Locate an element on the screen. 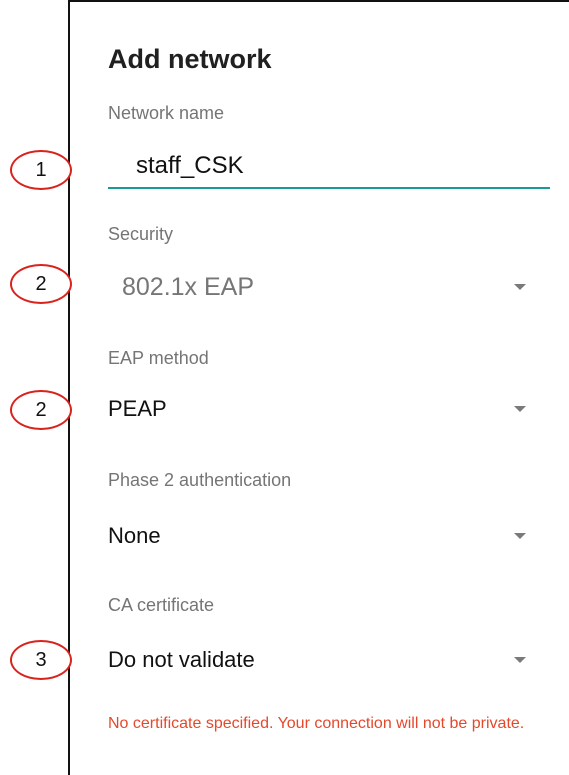 The width and height of the screenshot is (569, 775). eap-method-dropdown: PEAP is located at coordinates (323, 409).